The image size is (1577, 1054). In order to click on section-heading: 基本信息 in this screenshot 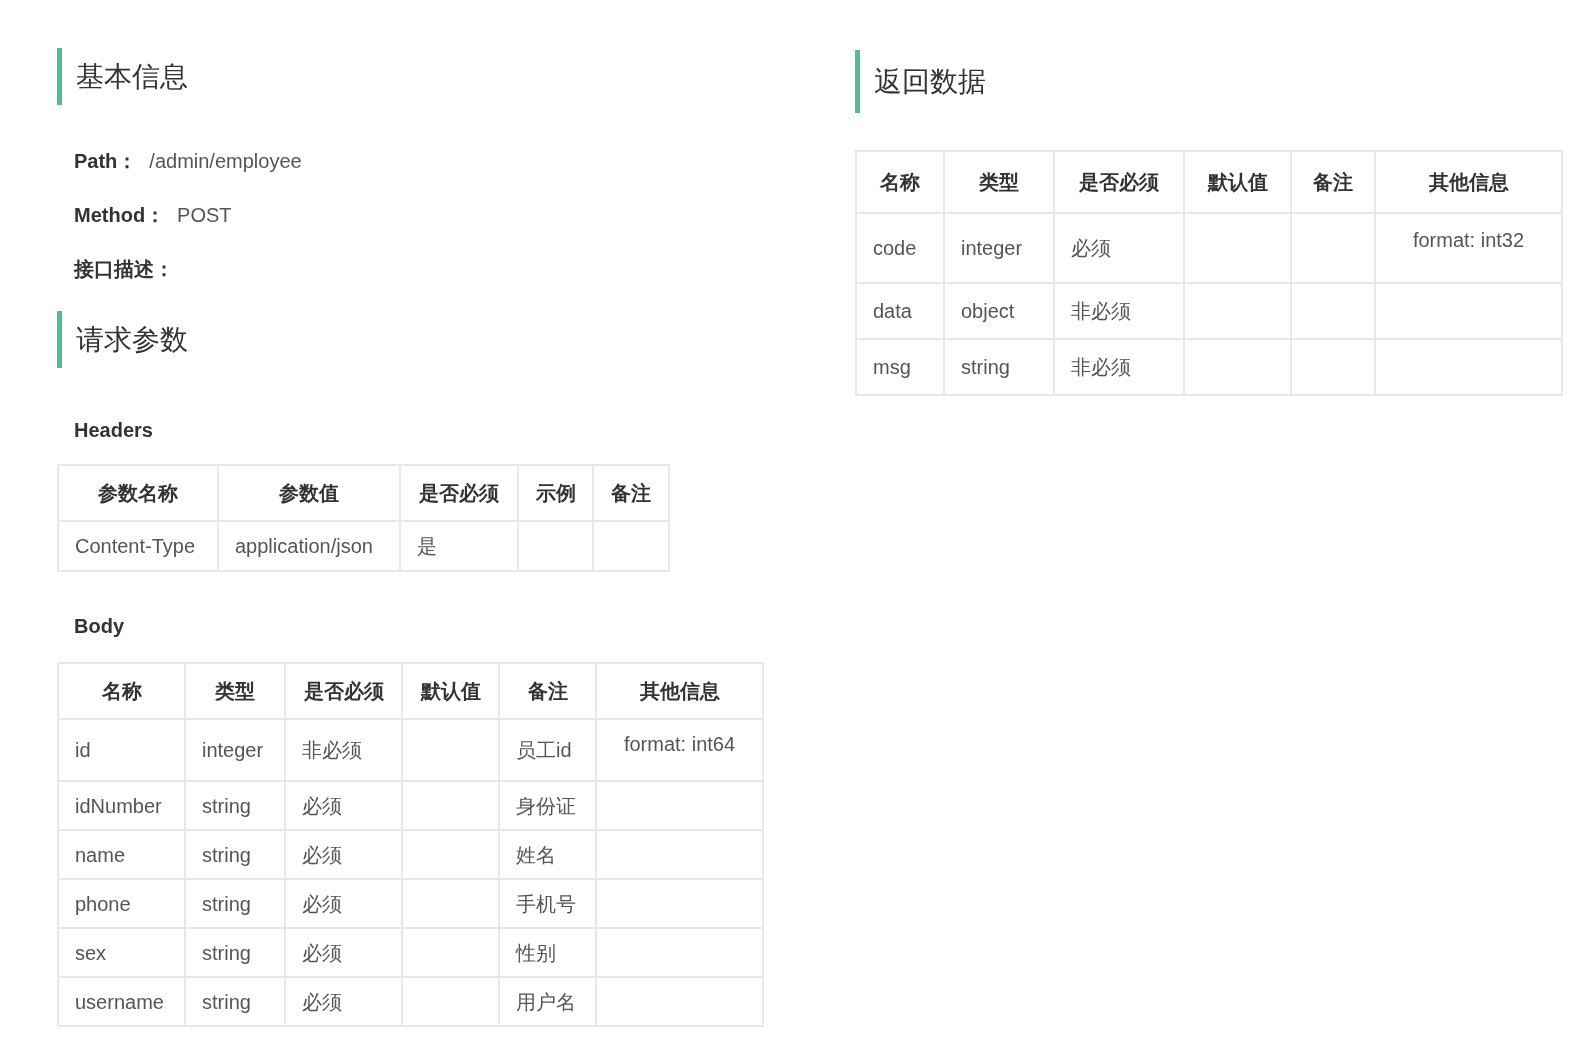, I will do `click(456, 76)`.